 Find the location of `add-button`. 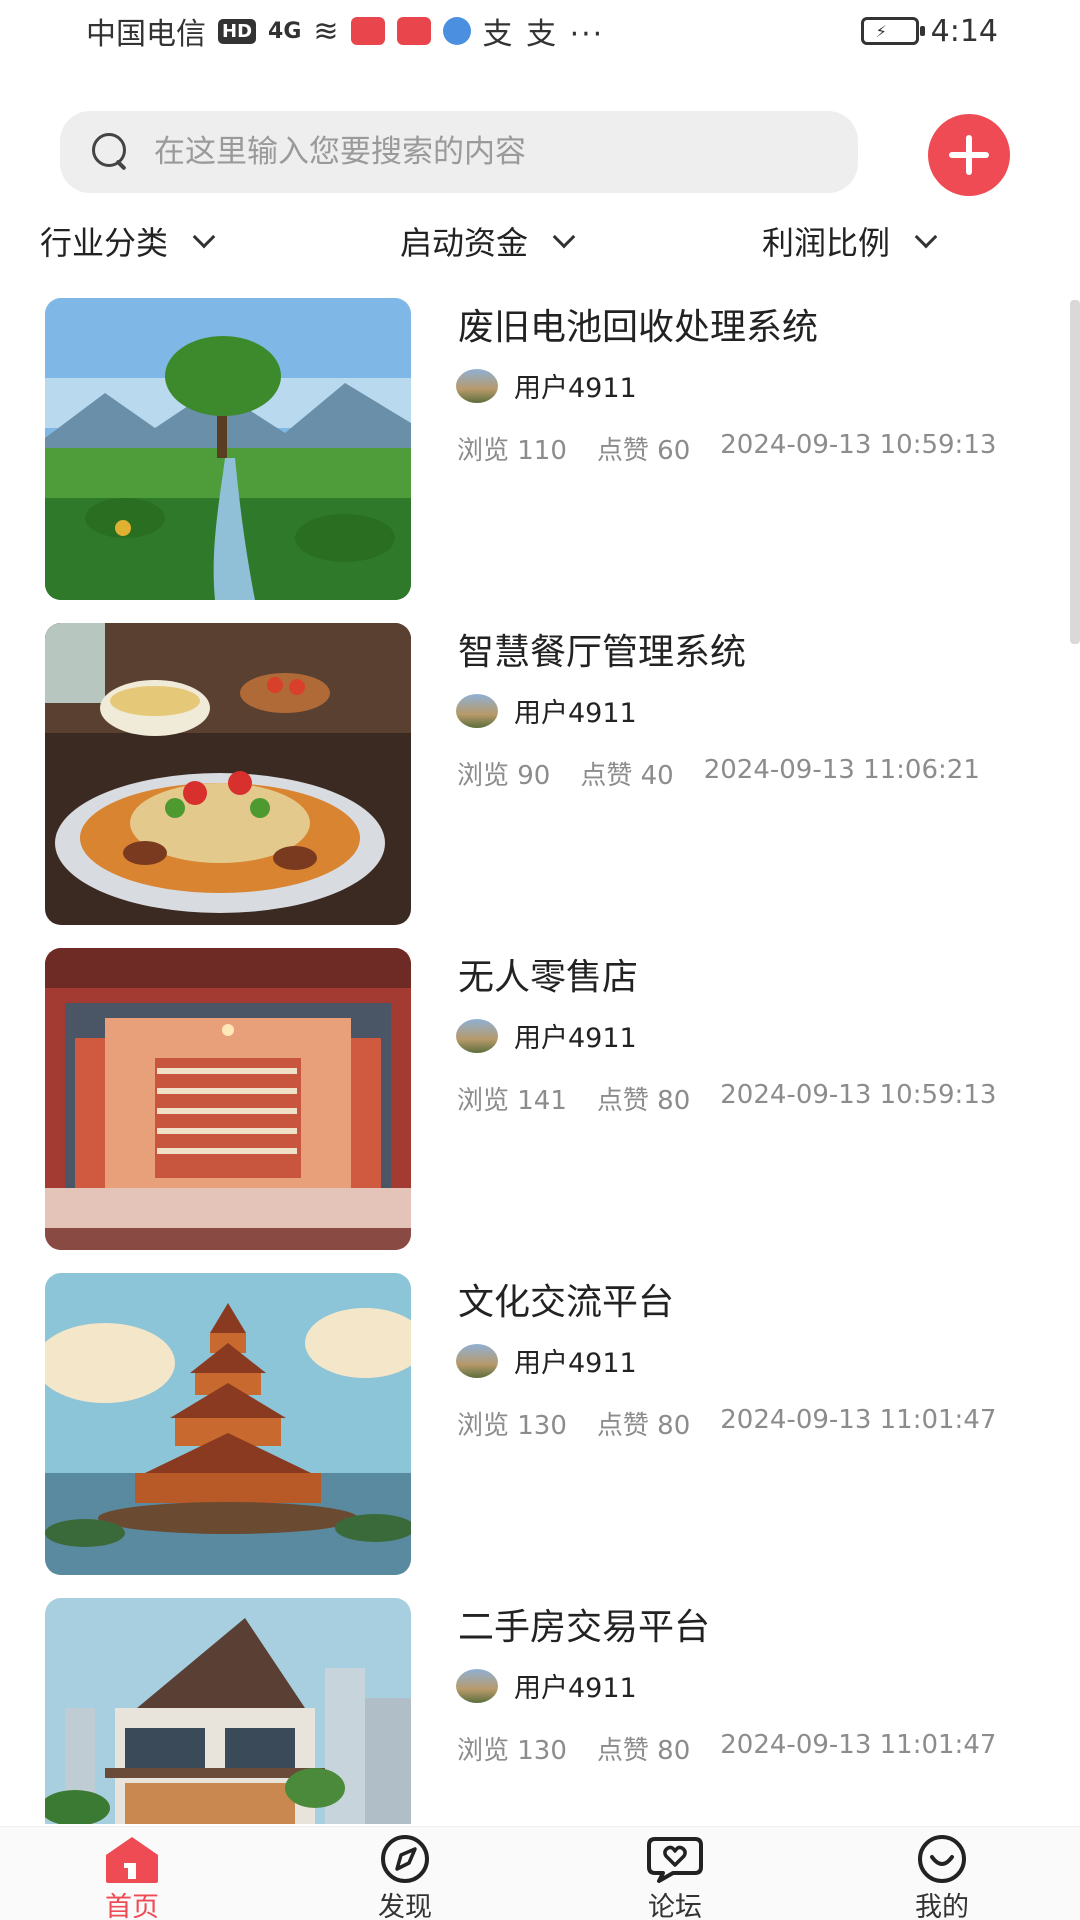

add-button is located at coordinates (969, 155).